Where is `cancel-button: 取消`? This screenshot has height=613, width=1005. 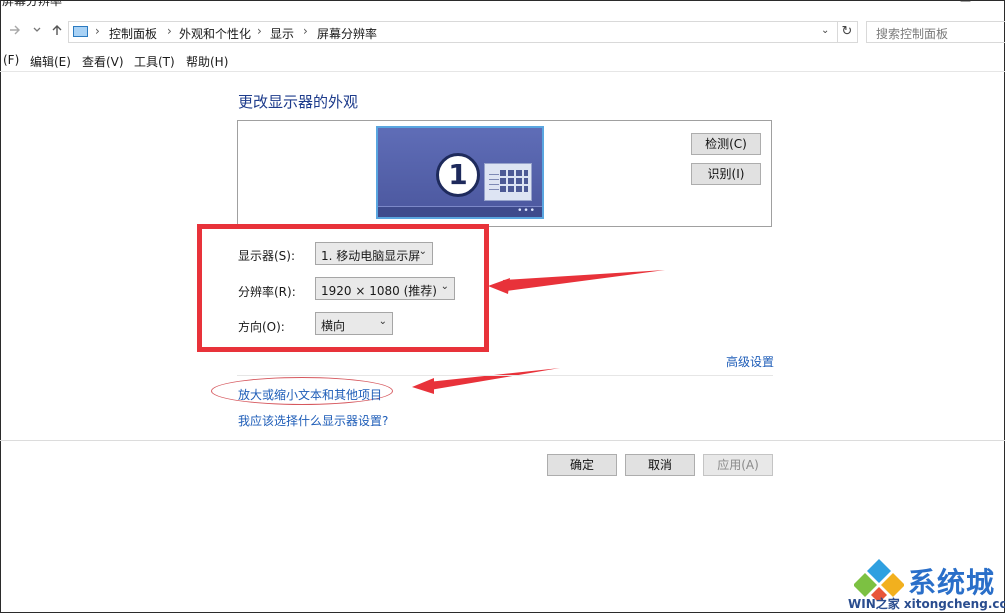 cancel-button: 取消 is located at coordinates (660, 465).